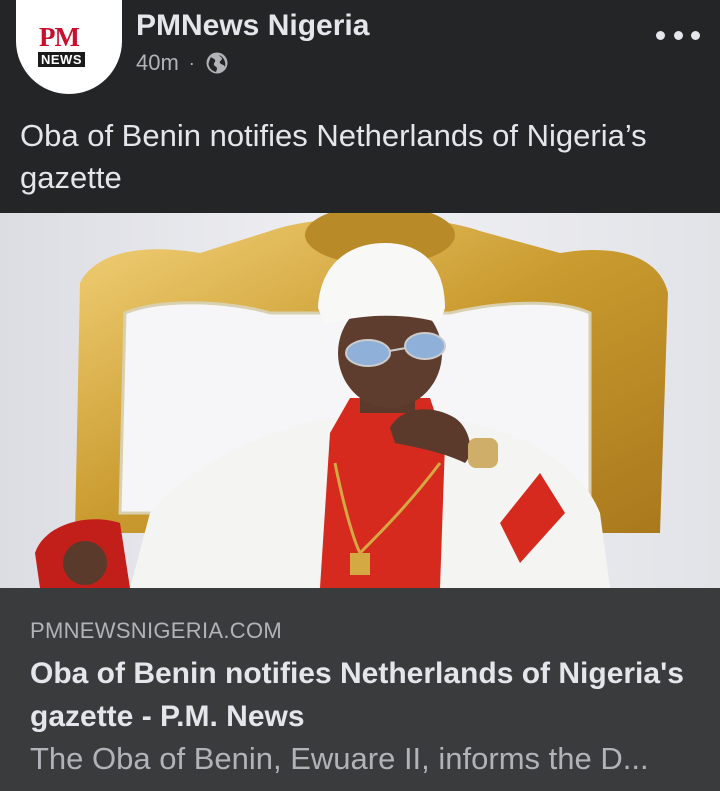  Describe the element at coordinates (182, 63) in the screenshot. I see `post-meta: 40m ·` at that location.